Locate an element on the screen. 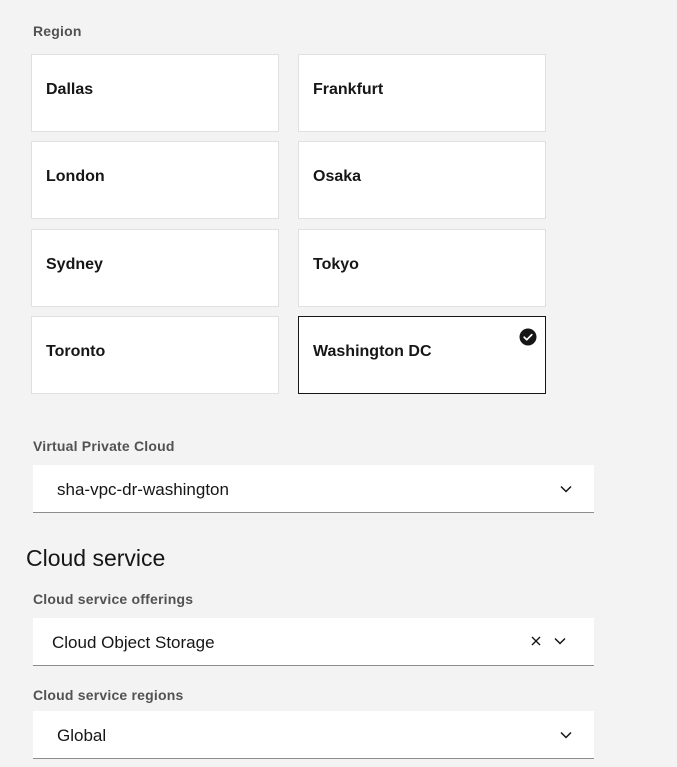  region-tile-frankfurt: Frankfurt is located at coordinates (422, 93).